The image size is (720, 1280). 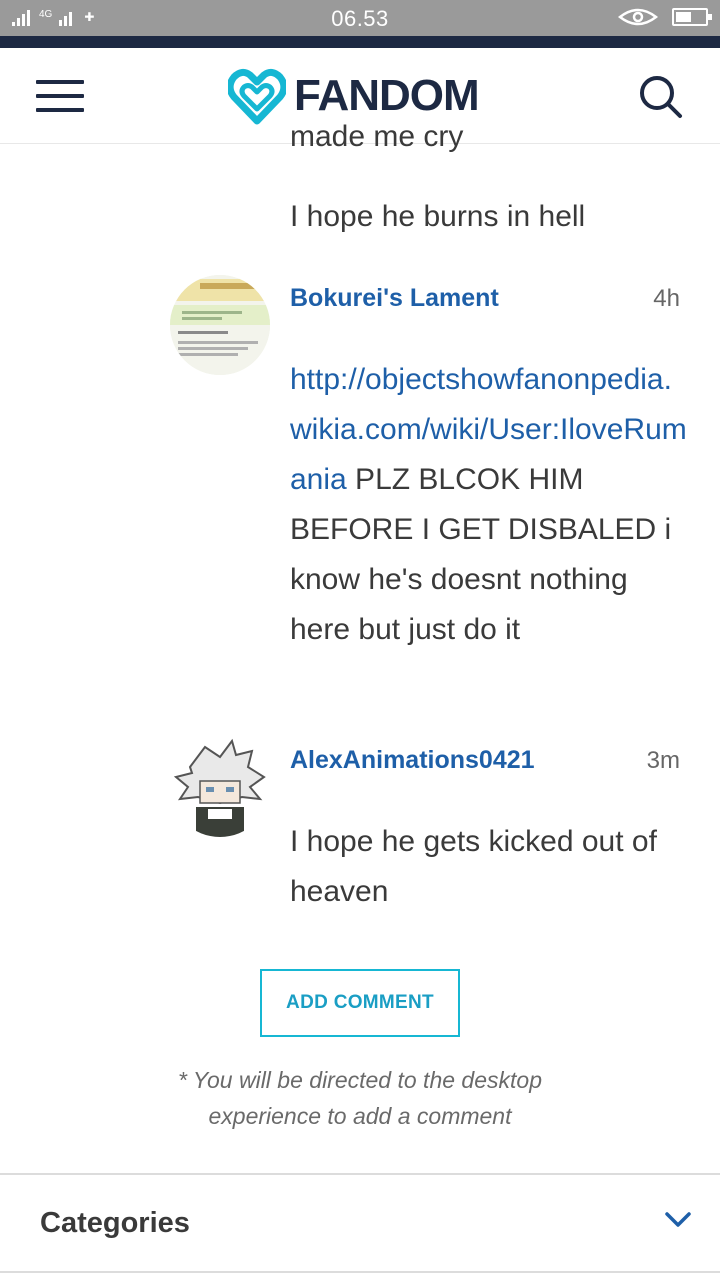 I want to click on battery-icon, so click(x=692, y=17).